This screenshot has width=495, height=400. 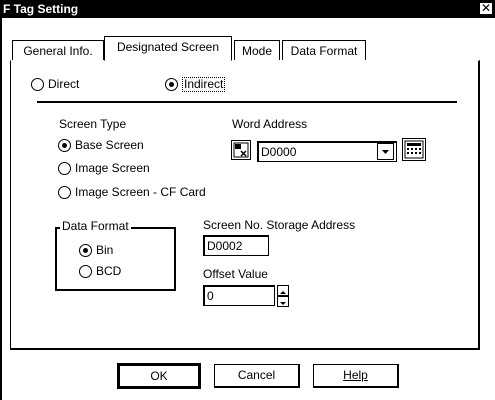 I want to click on ok-button-label: OK, so click(x=159, y=376).